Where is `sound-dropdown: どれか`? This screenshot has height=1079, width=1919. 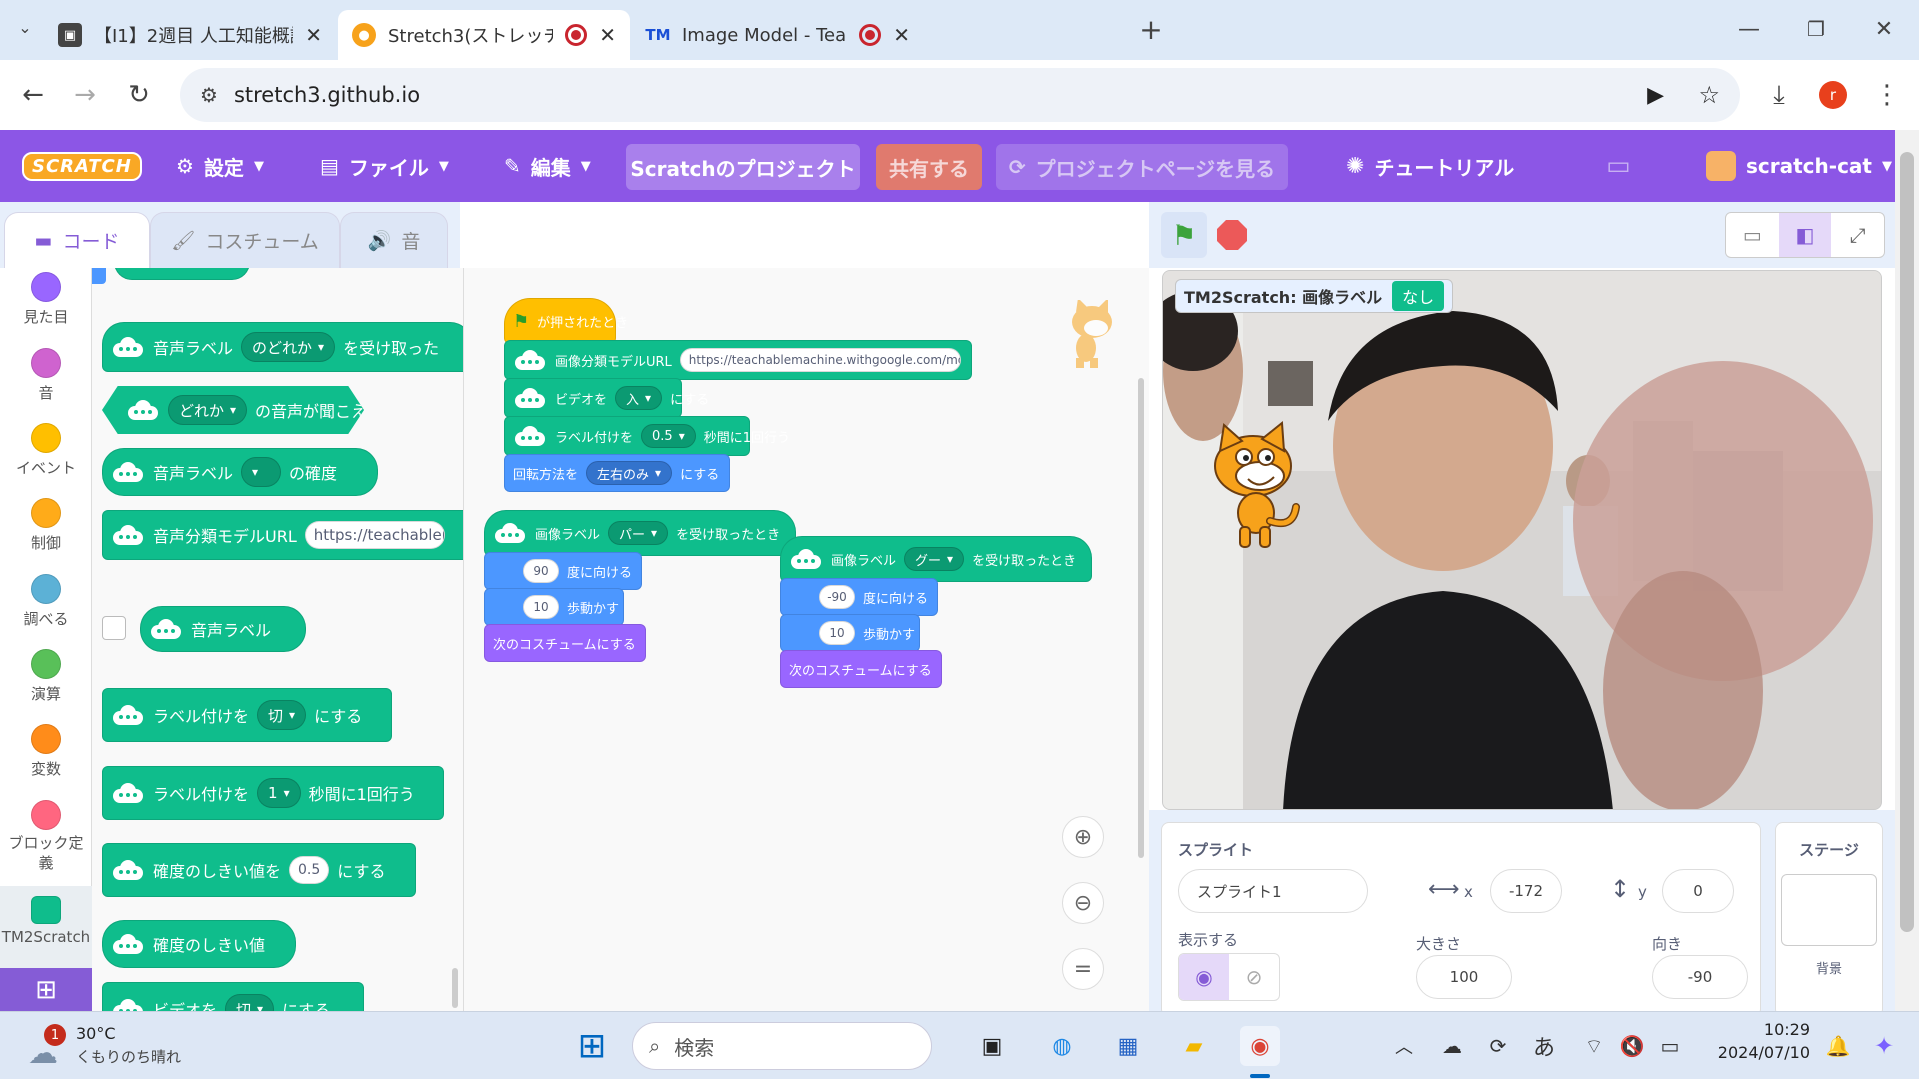
sound-dropdown: どれか is located at coordinates (208, 410).